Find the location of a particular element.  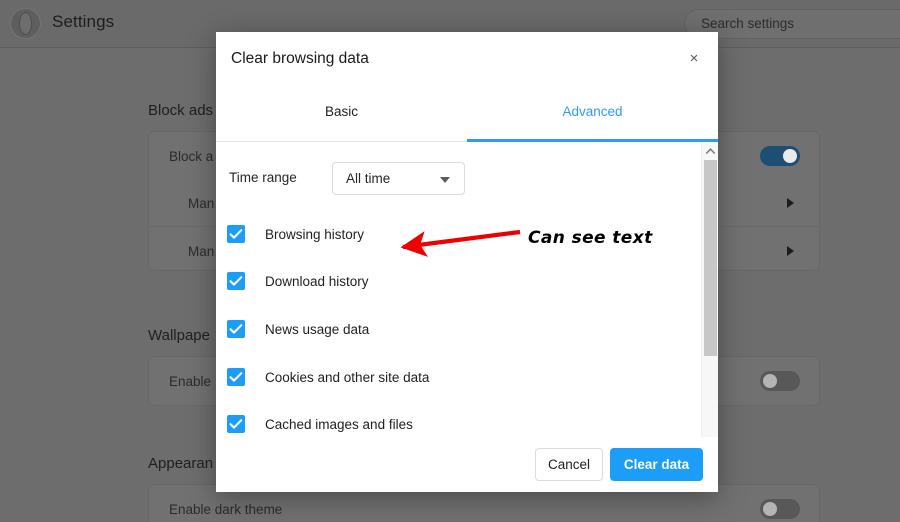

opera-logo is located at coordinates (25, 23).